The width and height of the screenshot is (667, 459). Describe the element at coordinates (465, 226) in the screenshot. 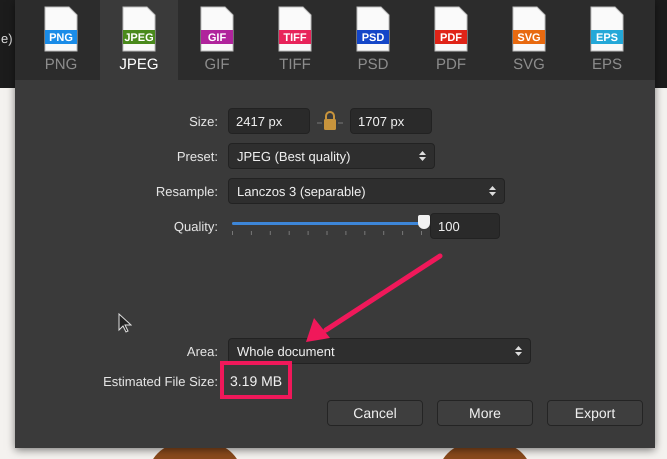

I see `quality-field: 100` at that location.